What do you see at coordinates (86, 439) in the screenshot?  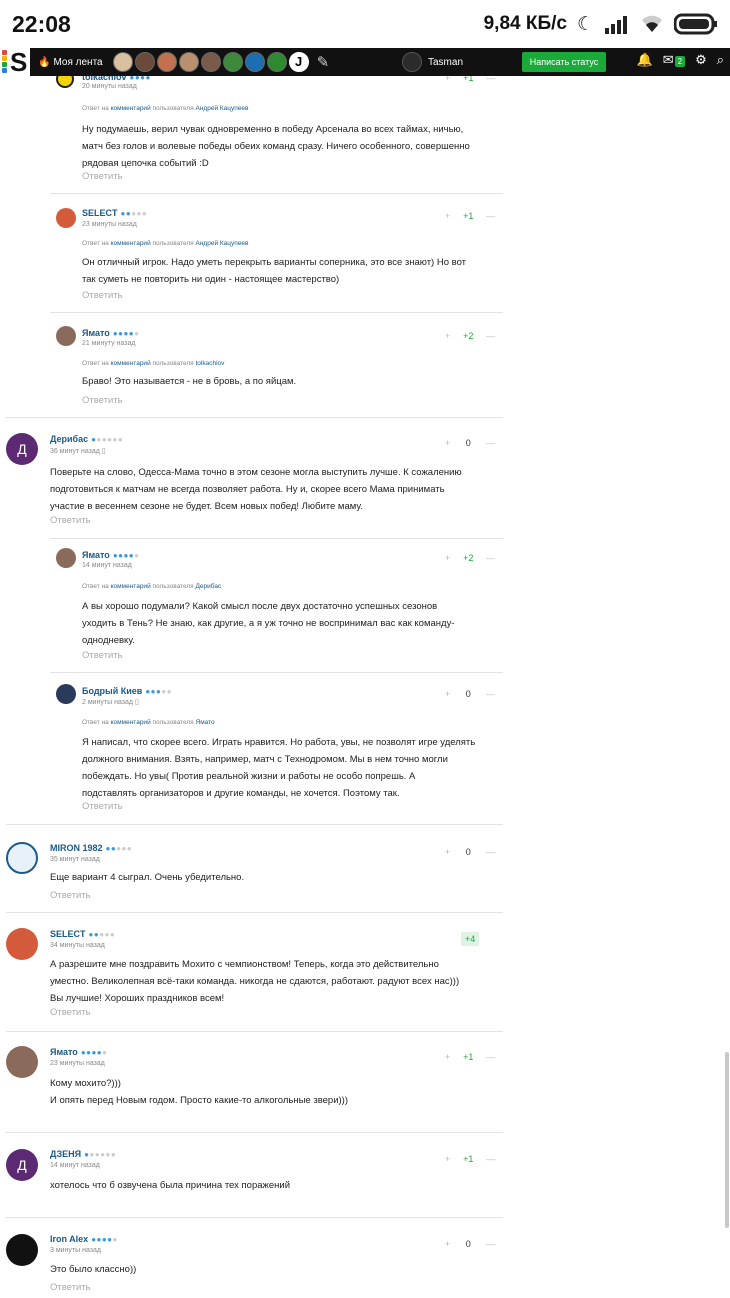 I see `comment-author: Дерибас ●●●●●●` at bounding box center [86, 439].